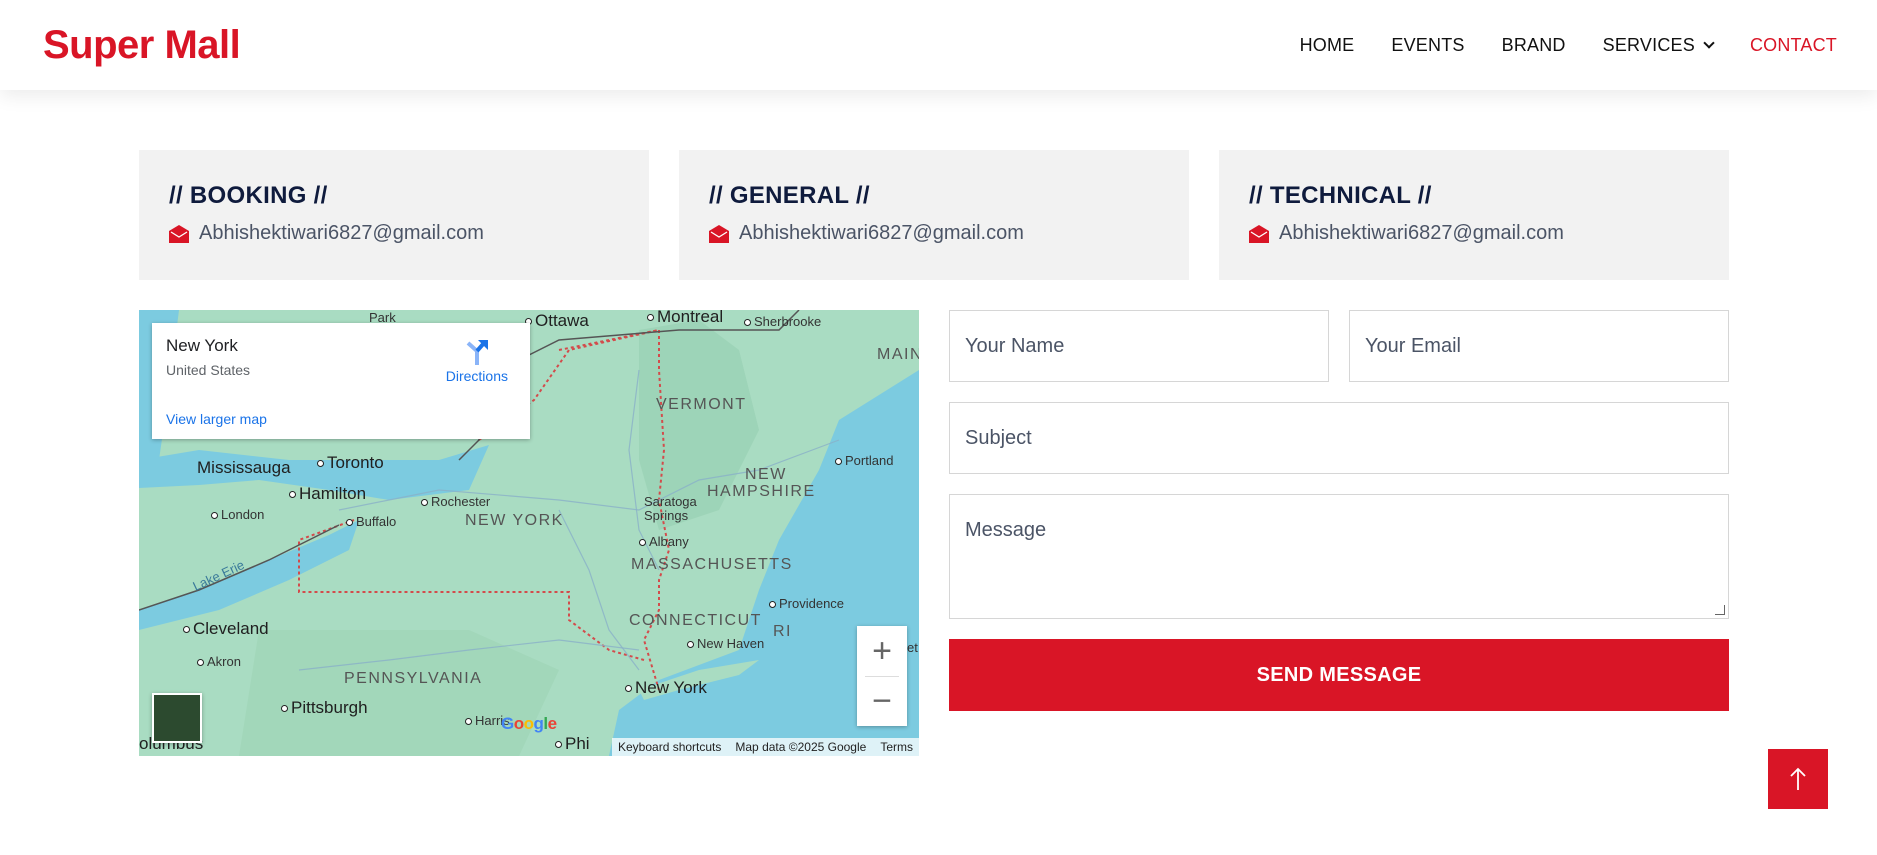 The height and width of the screenshot is (855, 1877). I want to click on nav-services: SERVICES, so click(1658, 45).